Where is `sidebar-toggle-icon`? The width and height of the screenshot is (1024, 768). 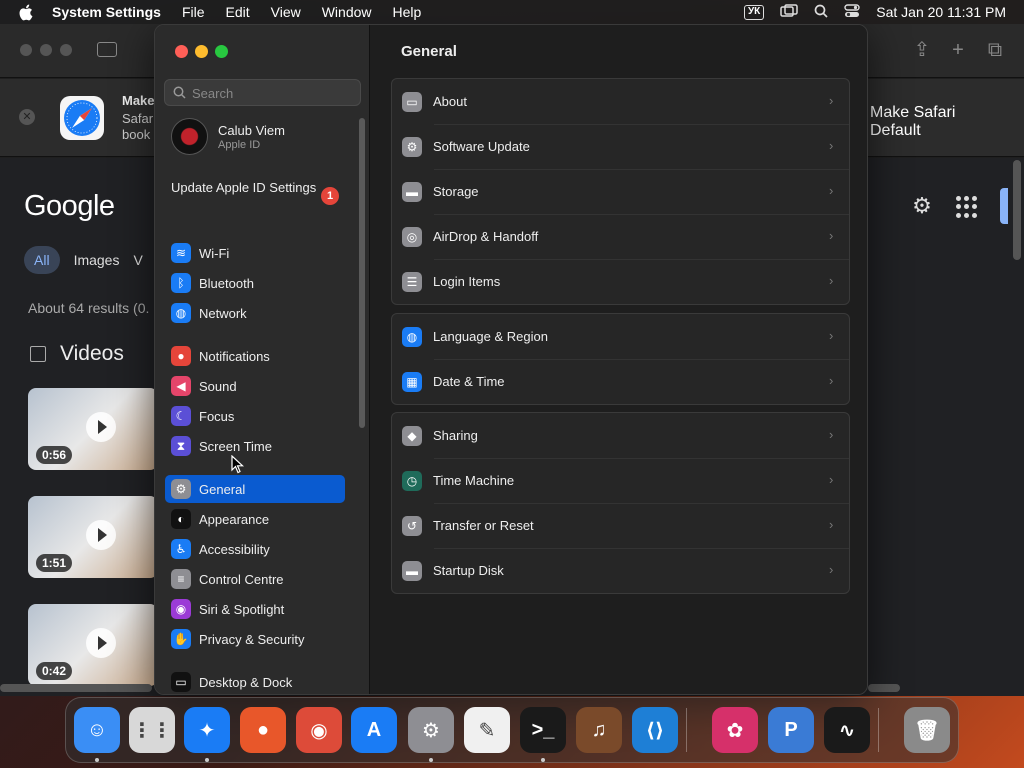
sidebar-toggle-icon is located at coordinates (107, 49).